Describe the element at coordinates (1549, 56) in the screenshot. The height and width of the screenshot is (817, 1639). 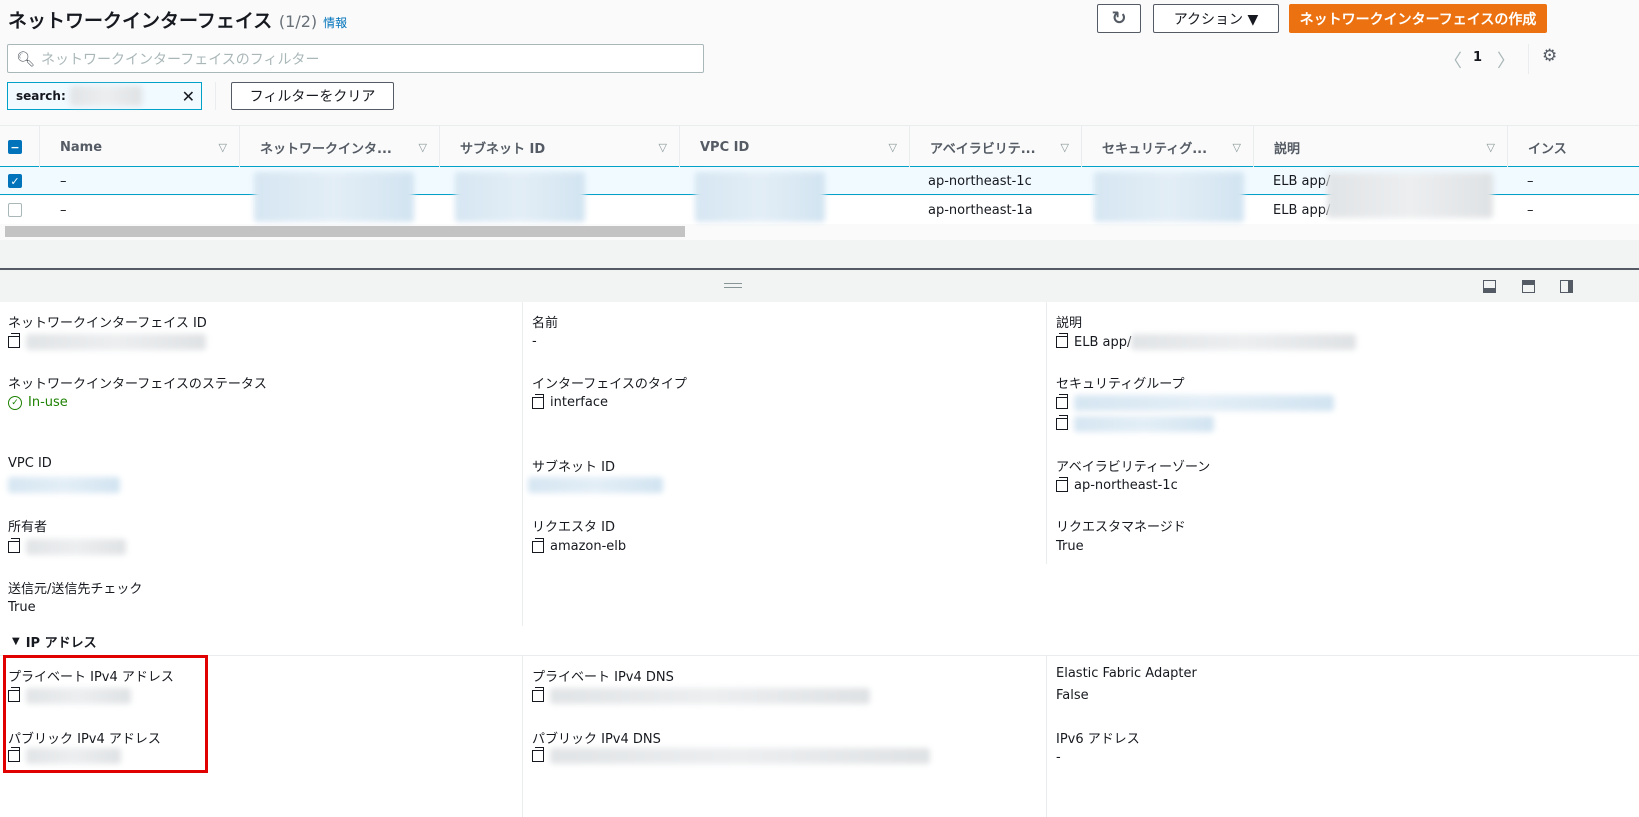
I see `settings-gear-icon: ⚙` at that location.